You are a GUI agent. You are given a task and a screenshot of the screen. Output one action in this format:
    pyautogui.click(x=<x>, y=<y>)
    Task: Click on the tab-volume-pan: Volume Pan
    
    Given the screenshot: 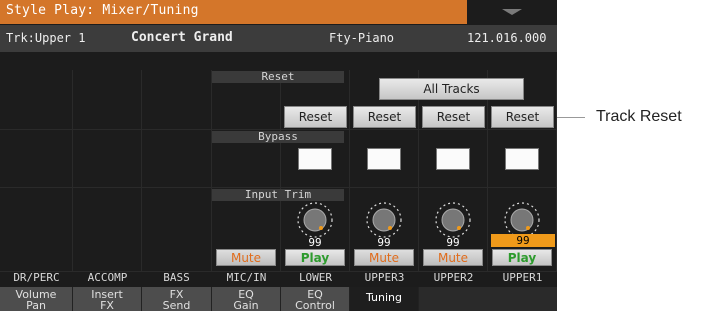 What is the action you would take?
    pyautogui.click(x=36, y=299)
    